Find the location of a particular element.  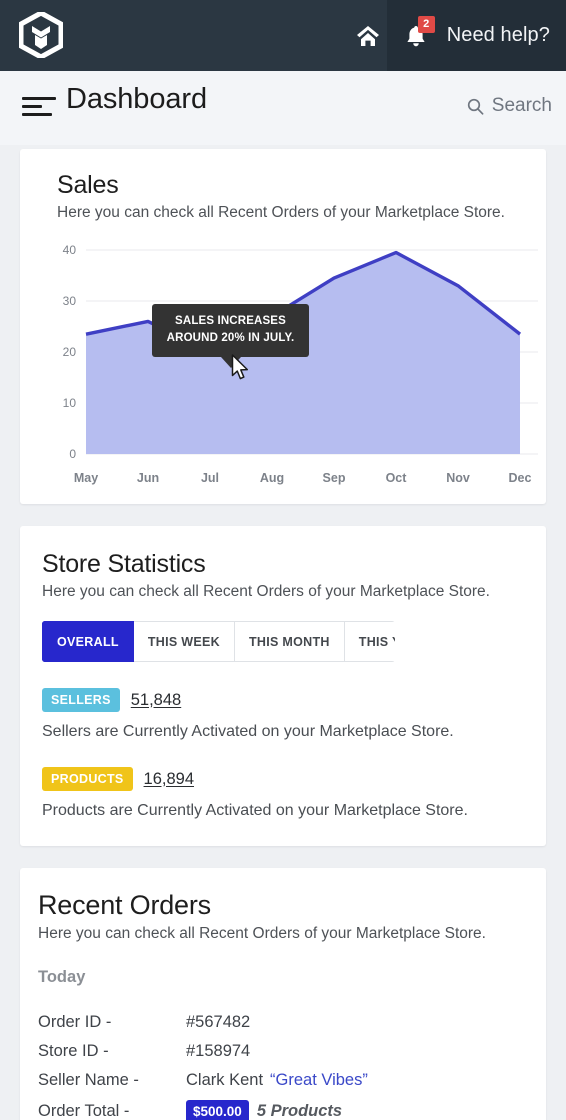

stat-row: PRODUCTS 16,894 is located at coordinates (283, 779).